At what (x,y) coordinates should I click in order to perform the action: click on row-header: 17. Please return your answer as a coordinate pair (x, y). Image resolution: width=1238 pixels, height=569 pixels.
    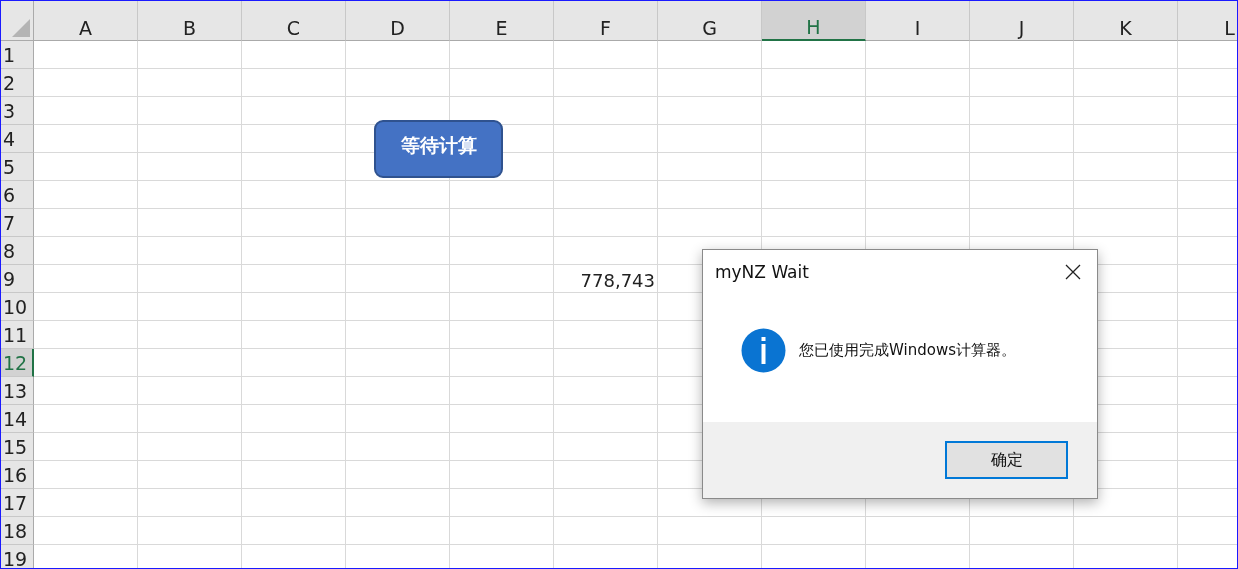
    Looking at the image, I should click on (17, 503).